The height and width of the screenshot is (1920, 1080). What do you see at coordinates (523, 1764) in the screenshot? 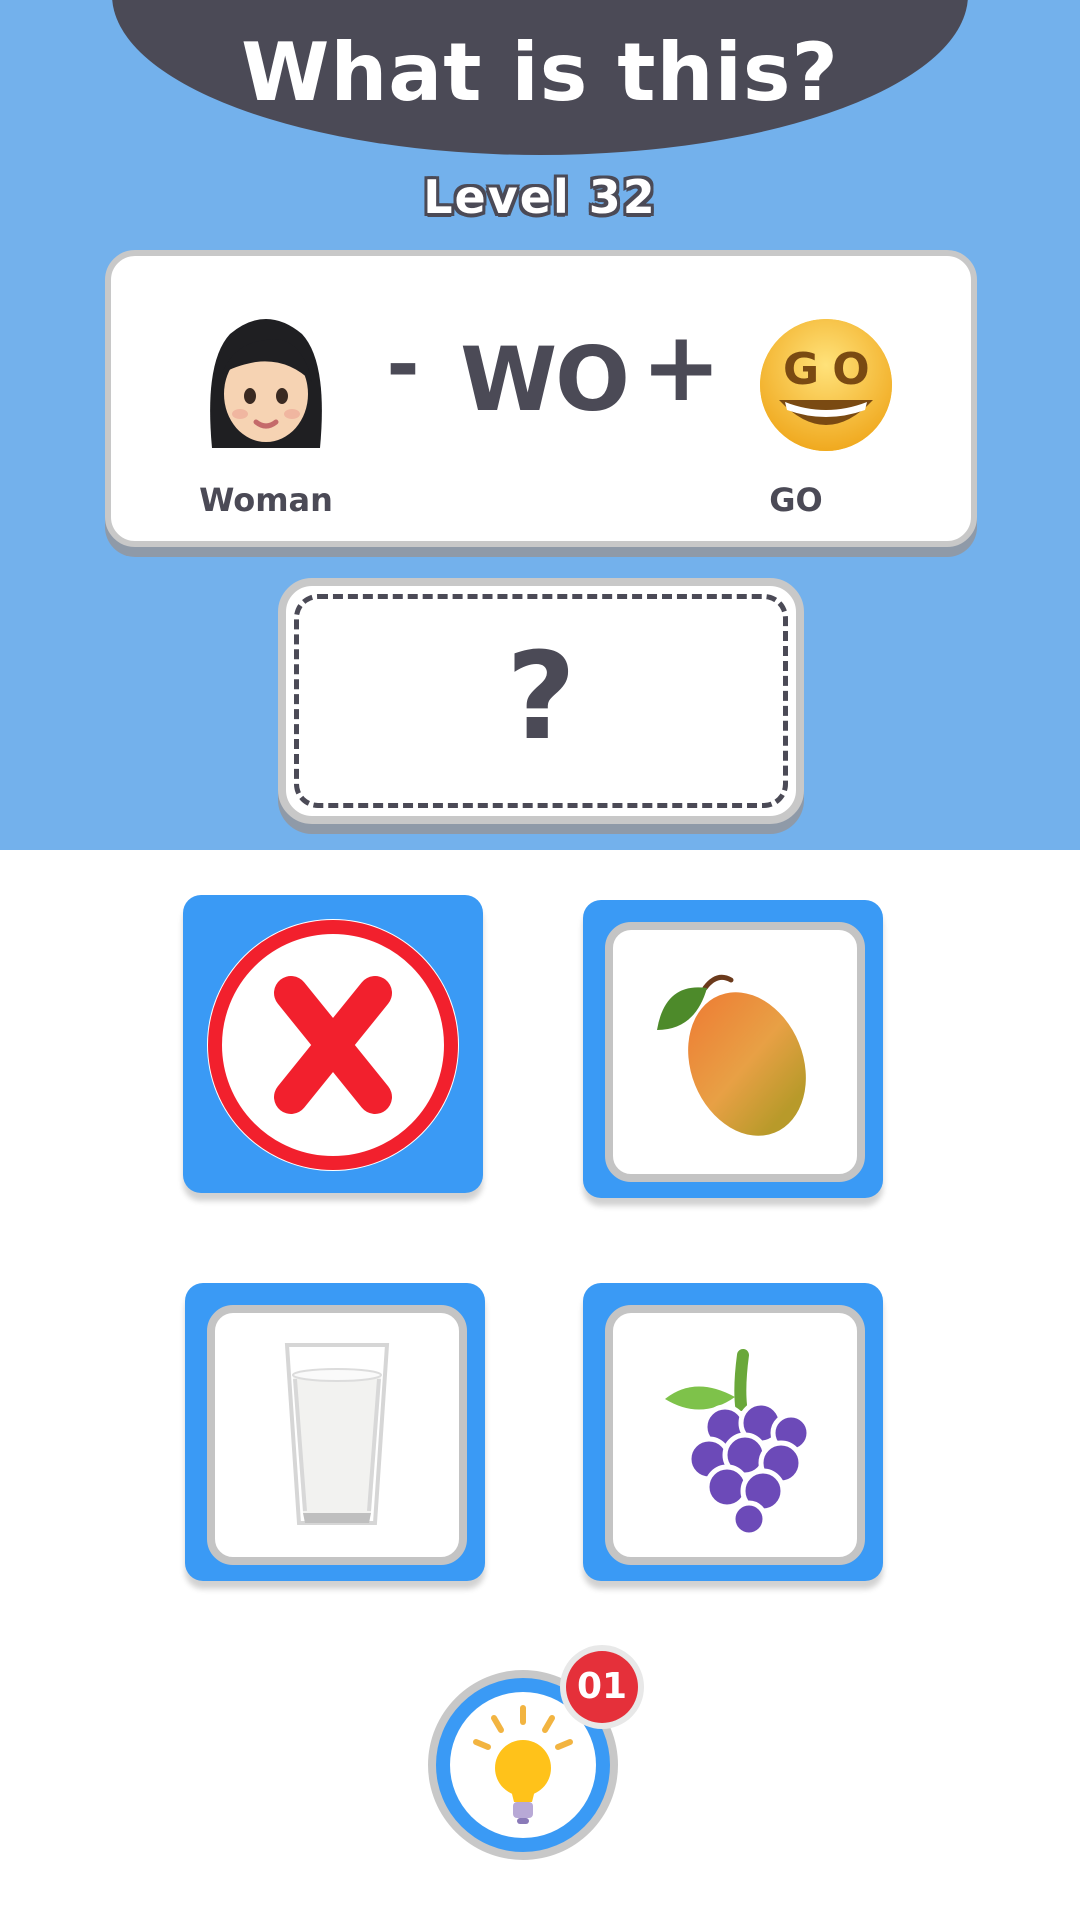
I see `lightbulb-icon` at bounding box center [523, 1764].